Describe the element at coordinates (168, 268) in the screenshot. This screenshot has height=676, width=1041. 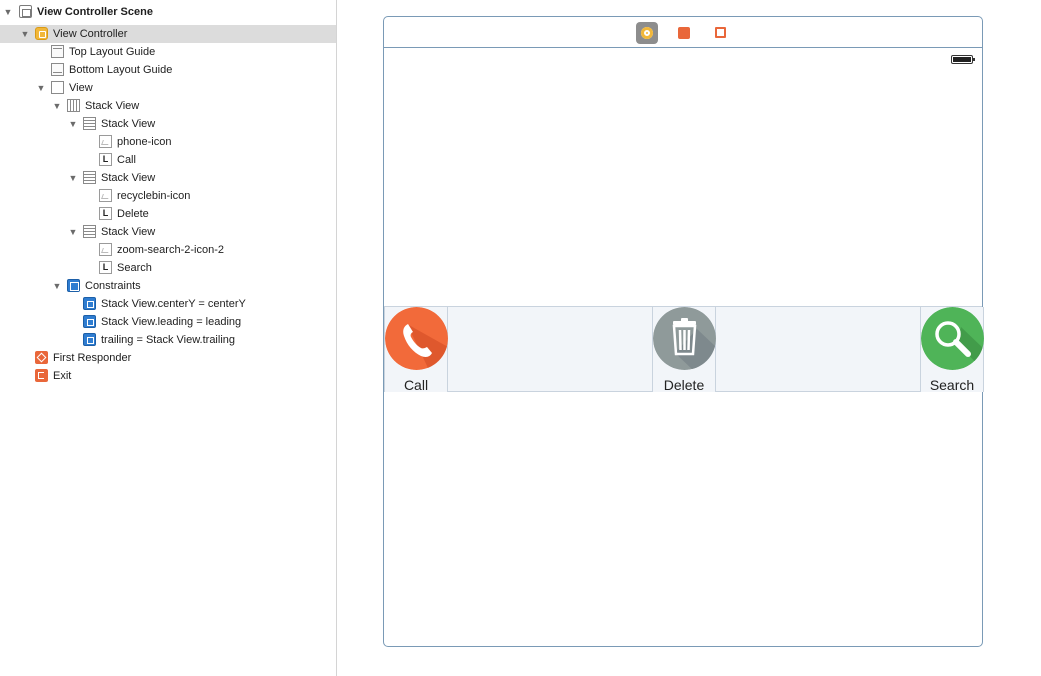
I see `outline-row-search-label: L Search` at that location.